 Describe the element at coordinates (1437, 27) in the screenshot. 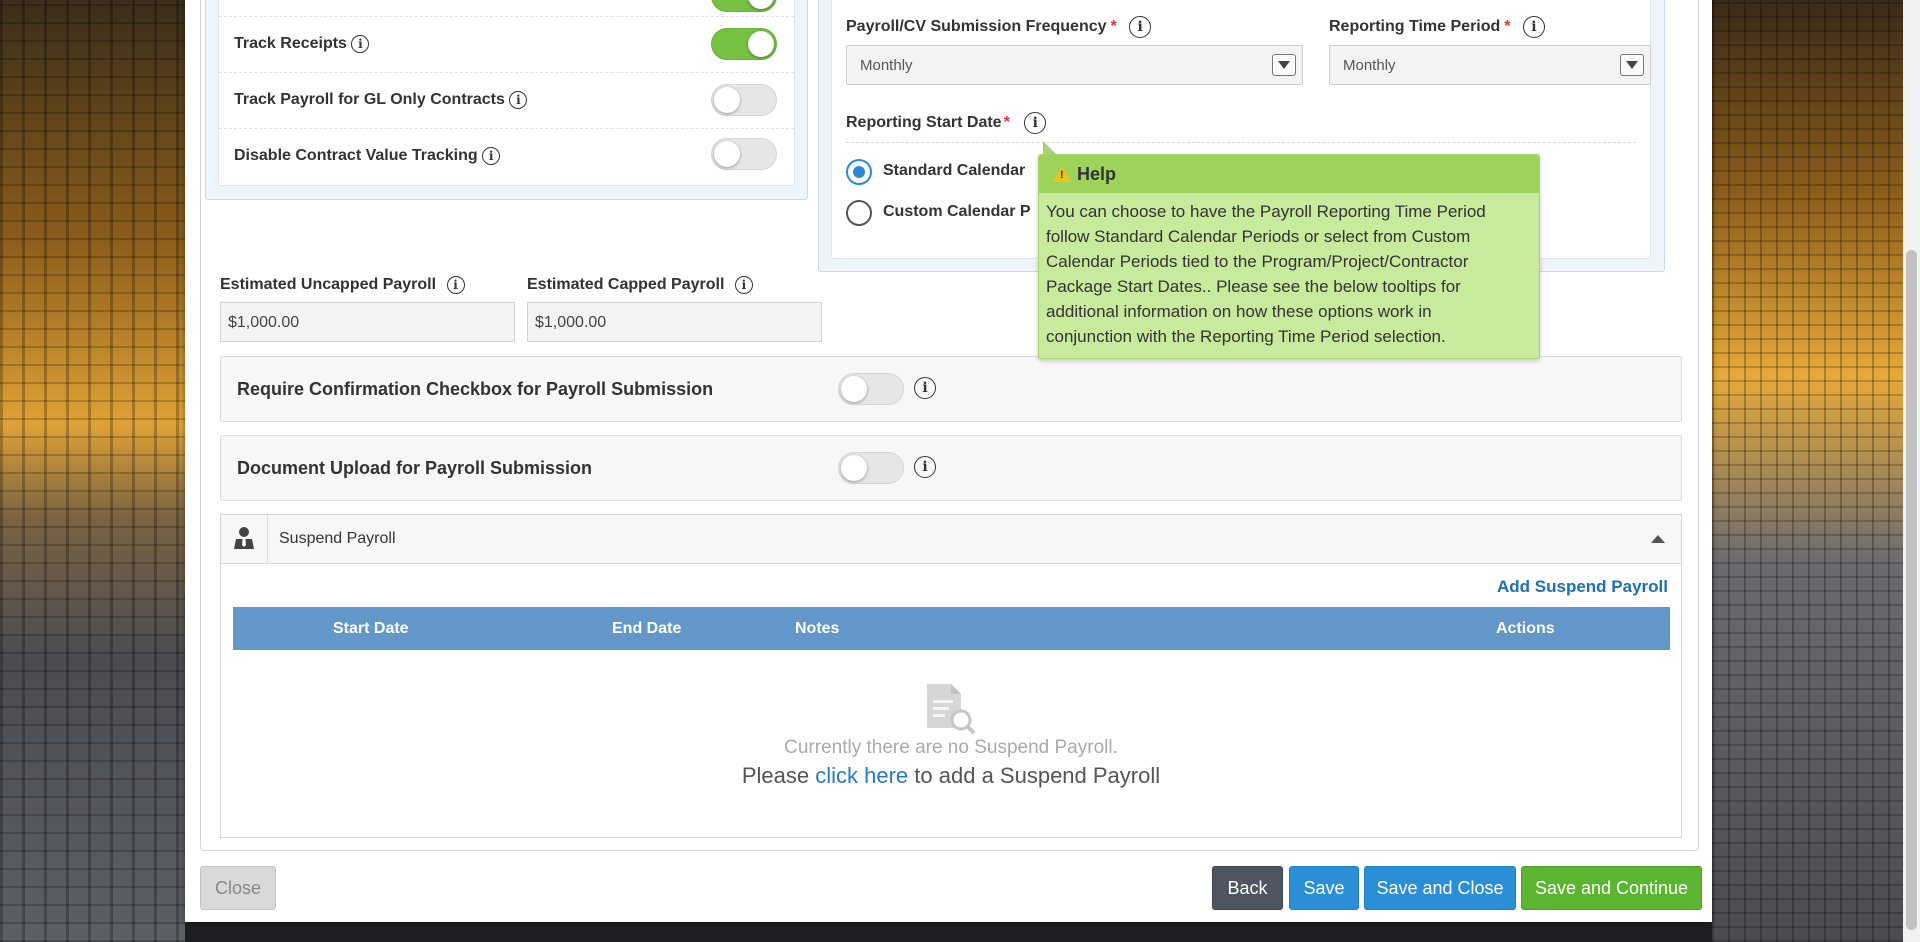

I see `reporting-time-period-label: Reporting Time Period * i` at that location.